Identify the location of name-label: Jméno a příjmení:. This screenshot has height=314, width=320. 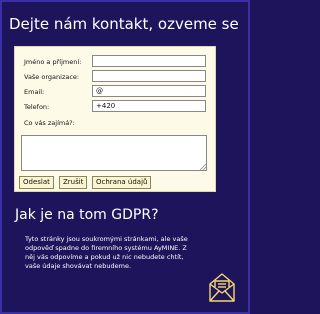
(53, 62).